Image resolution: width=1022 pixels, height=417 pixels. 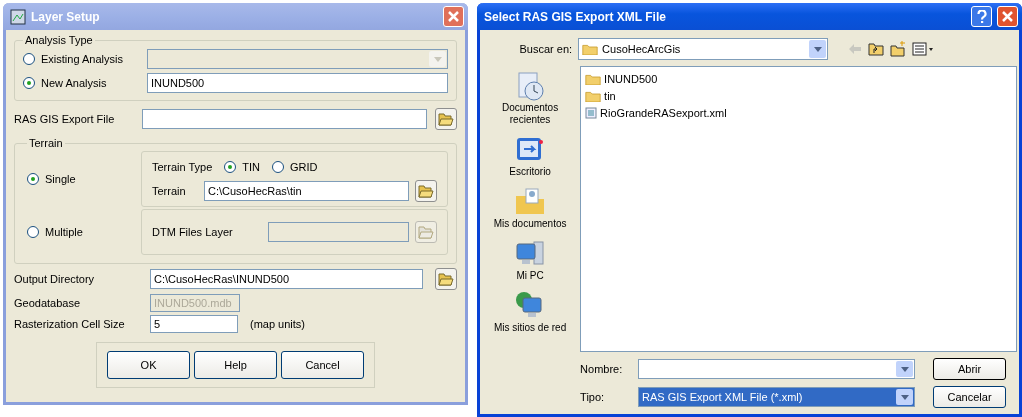 What do you see at coordinates (545, 49) in the screenshot?
I see `field-label: Buscar en:` at bounding box center [545, 49].